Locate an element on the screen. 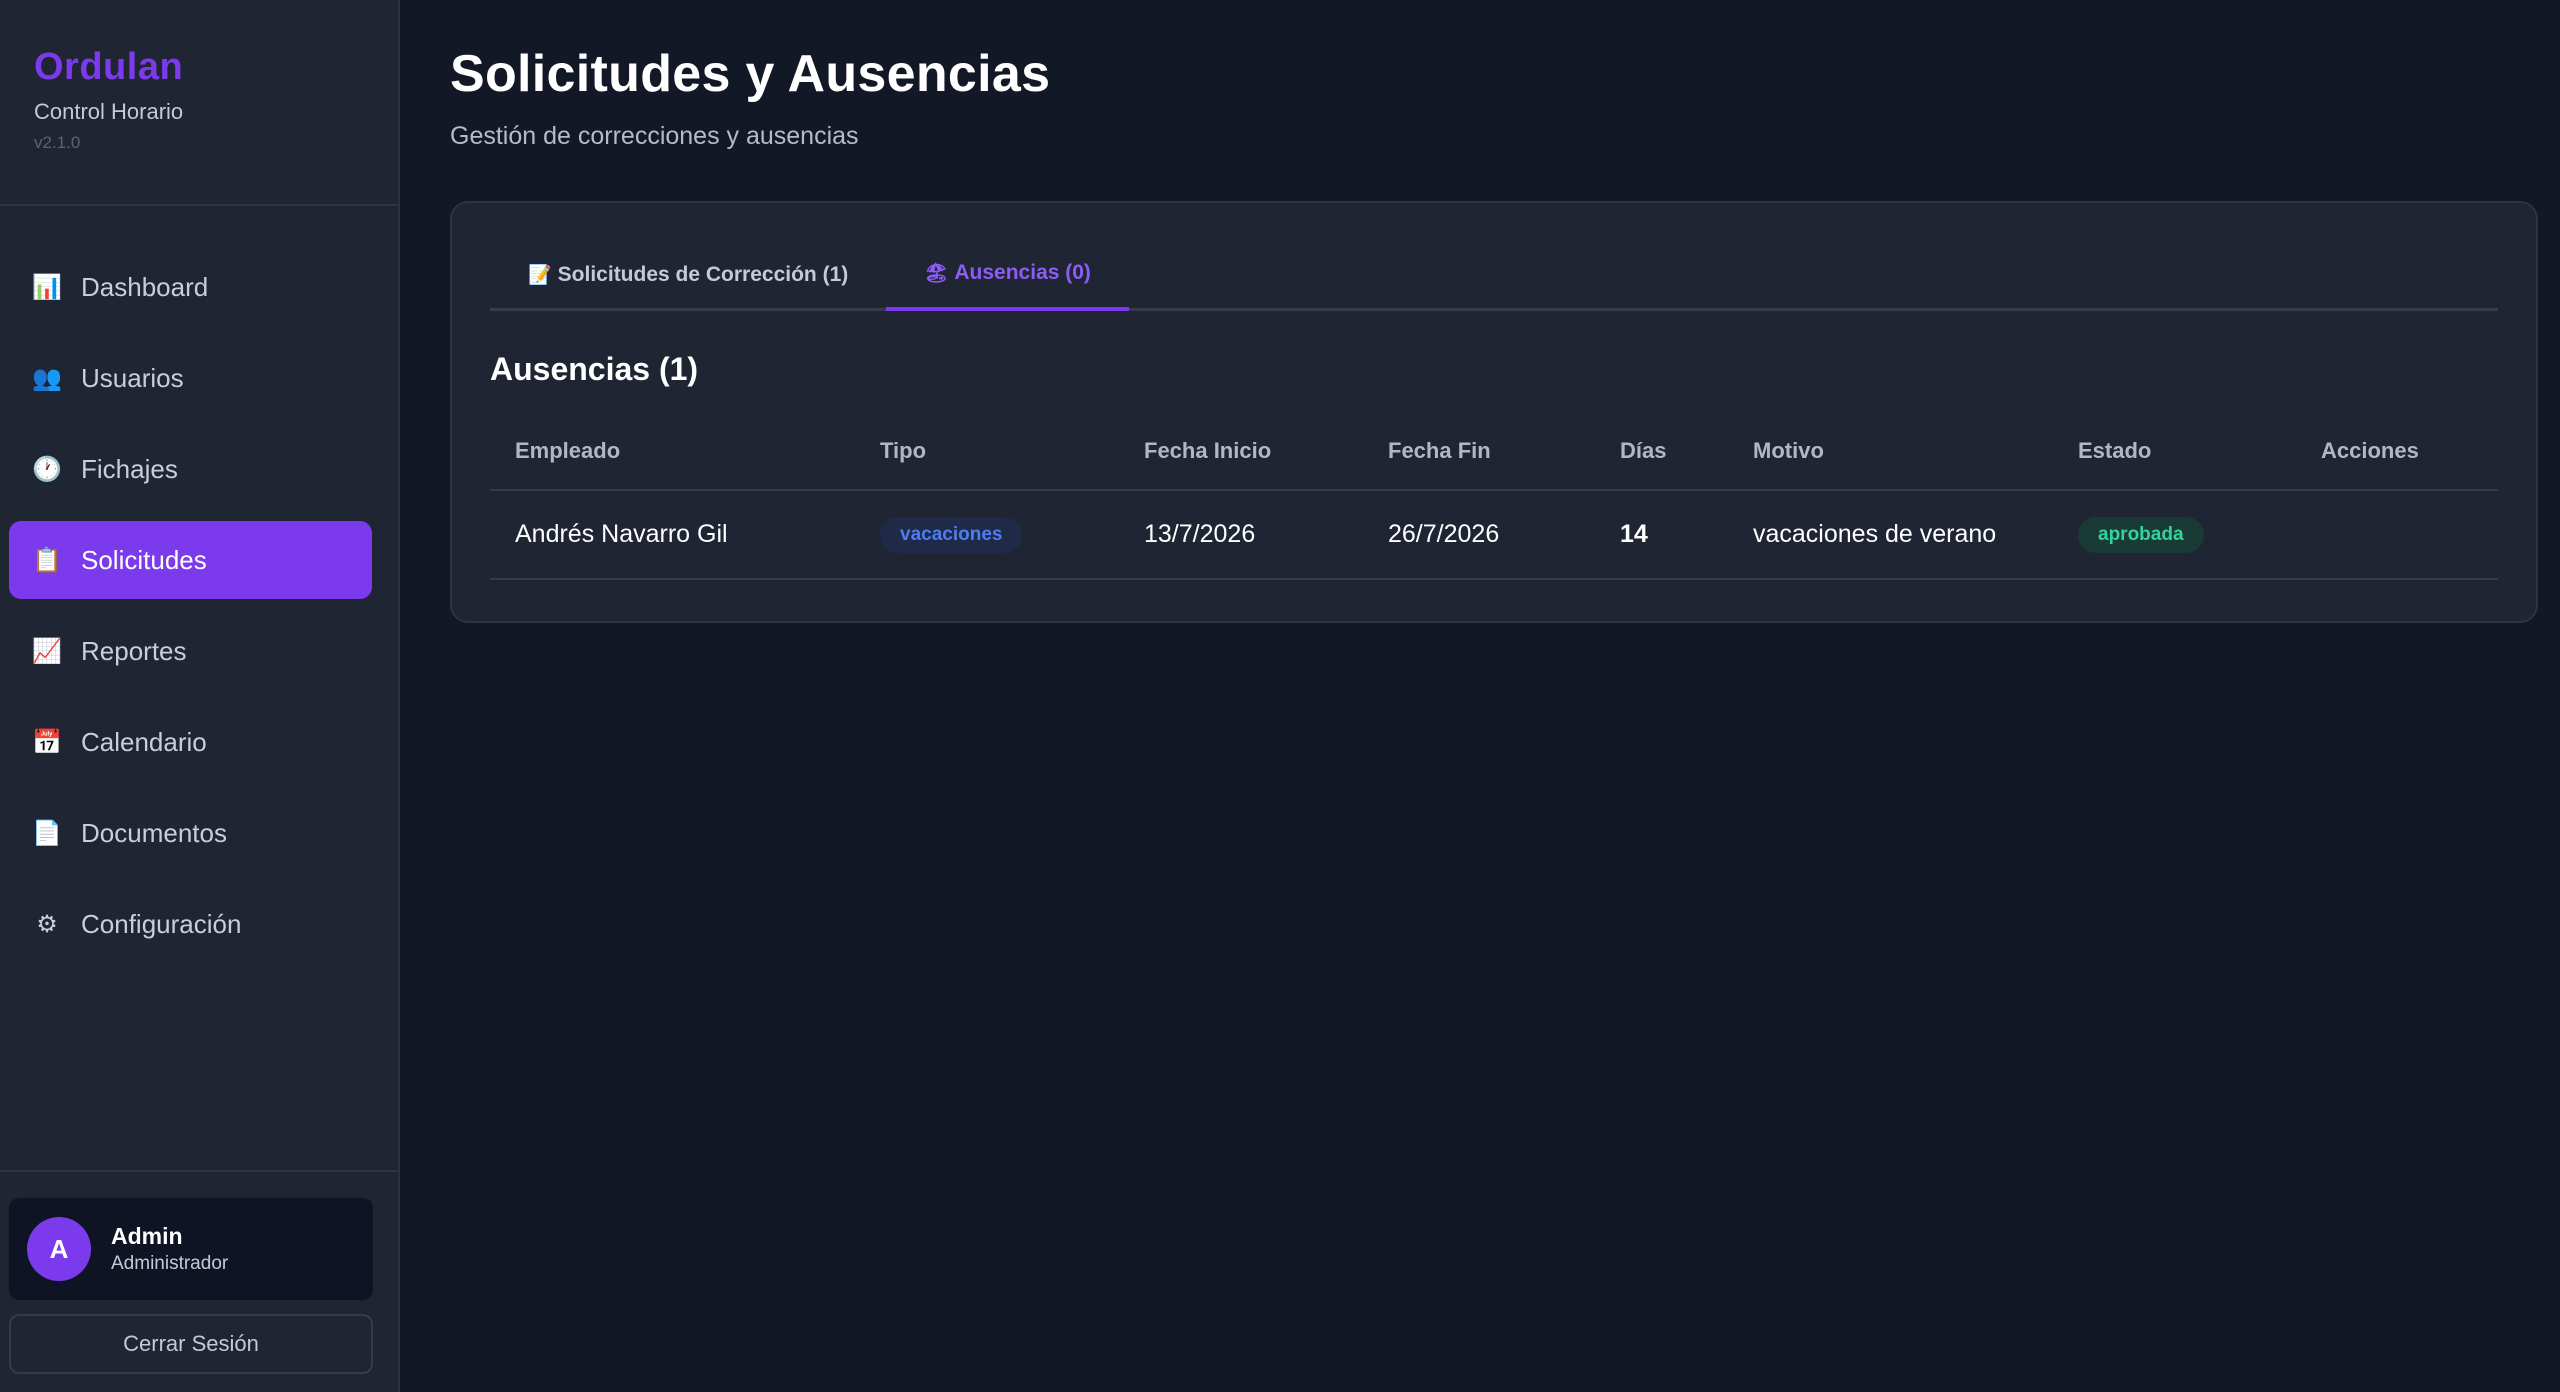 The width and height of the screenshot is (2560, 1392). gear-icon: ⚙ is located at coordinates (47, 924).